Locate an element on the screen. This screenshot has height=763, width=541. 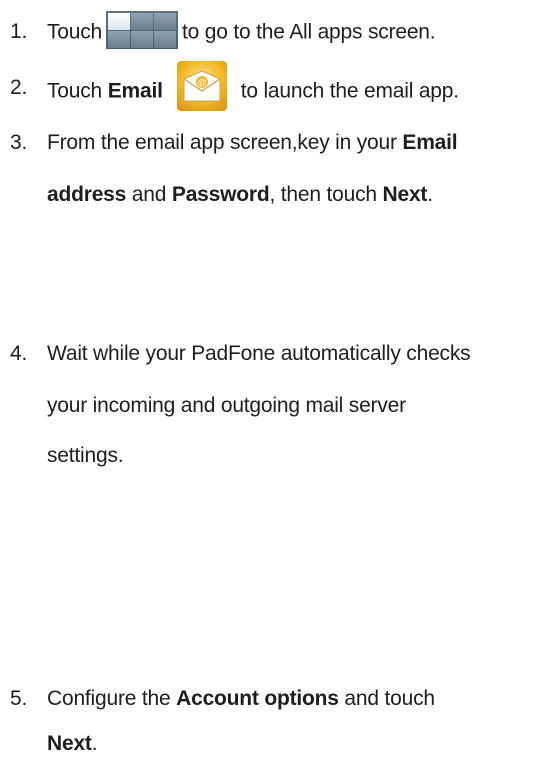
step-text: Next. is located at coordinates (72, 744).